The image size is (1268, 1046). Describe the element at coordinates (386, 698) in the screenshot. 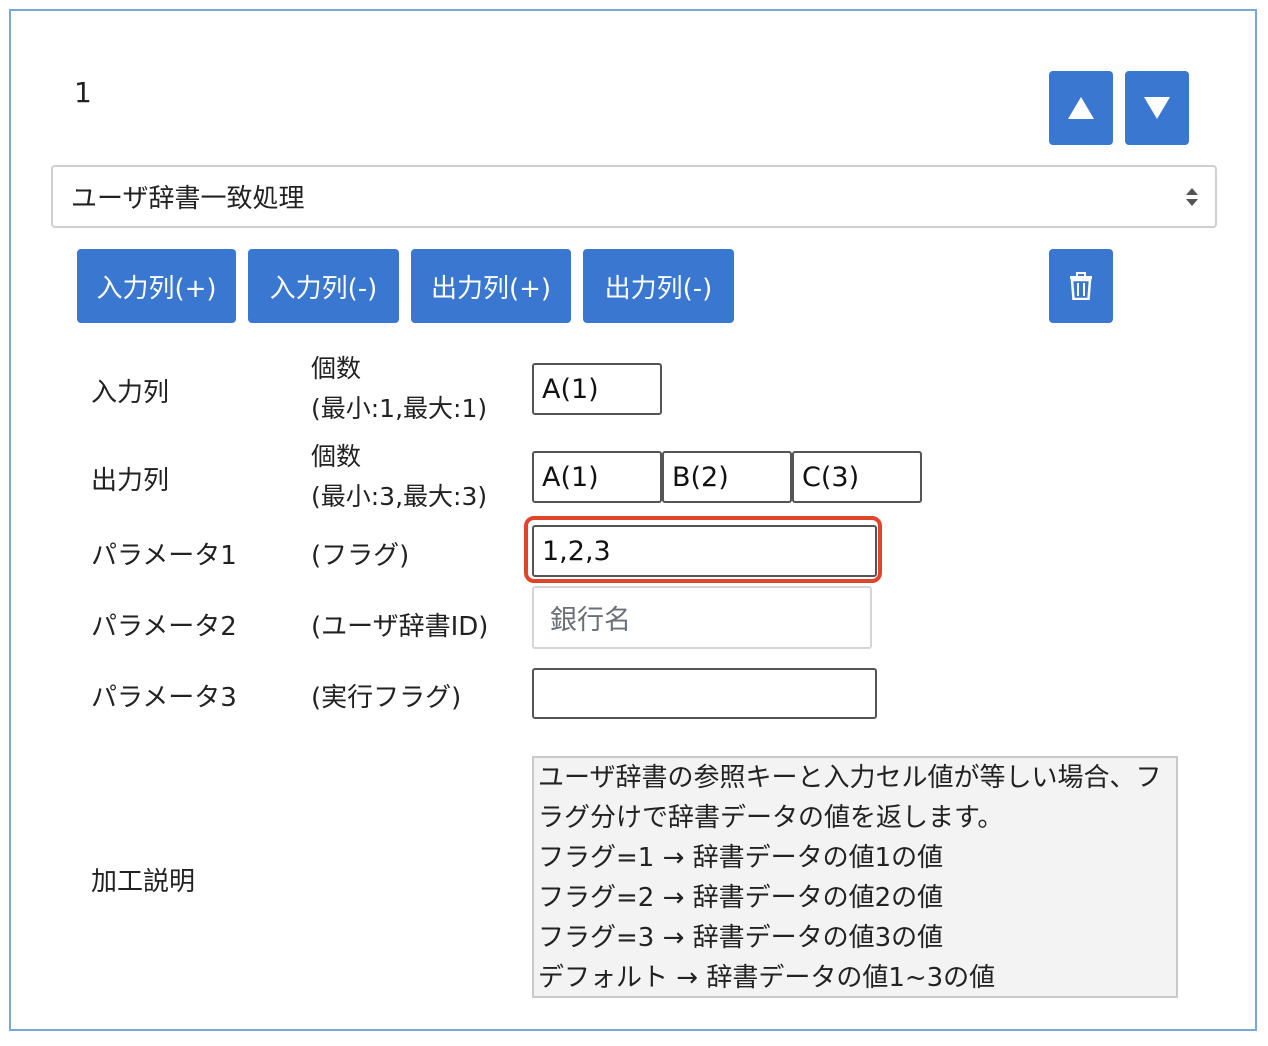

I see `param3-hint: (実行フラグ)` at that location.